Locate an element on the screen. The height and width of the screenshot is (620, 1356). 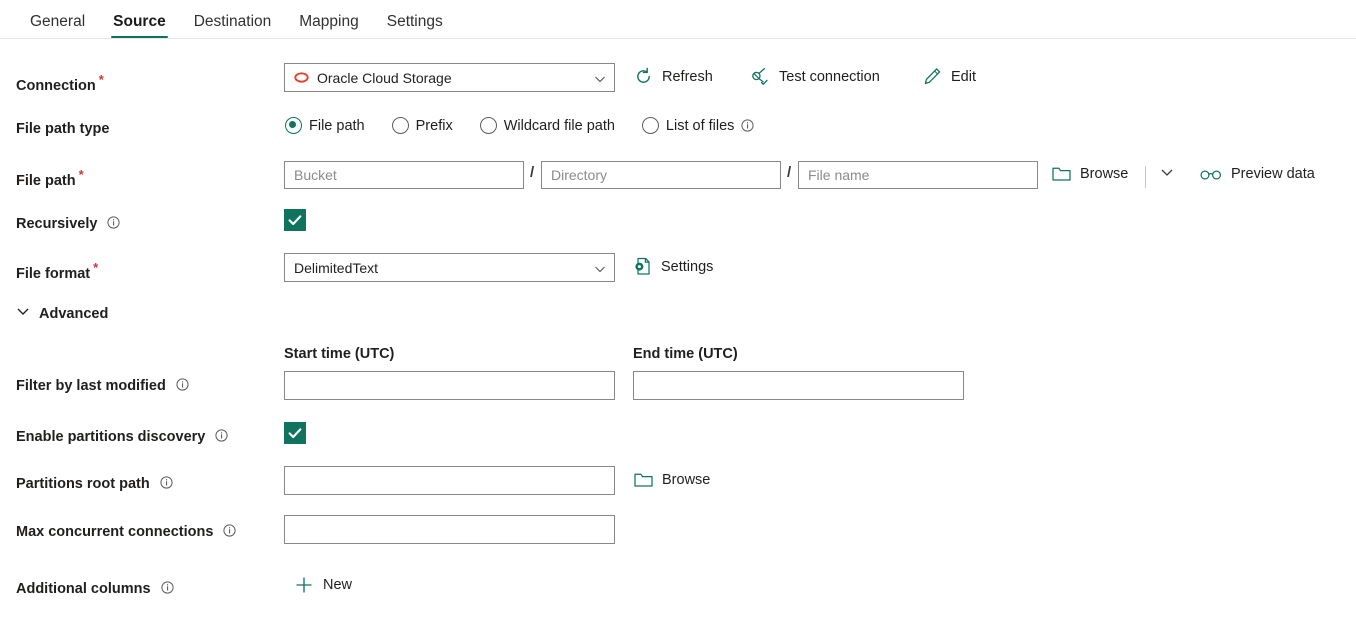
oracle-logo-icon is located at coordinates (301, 77).